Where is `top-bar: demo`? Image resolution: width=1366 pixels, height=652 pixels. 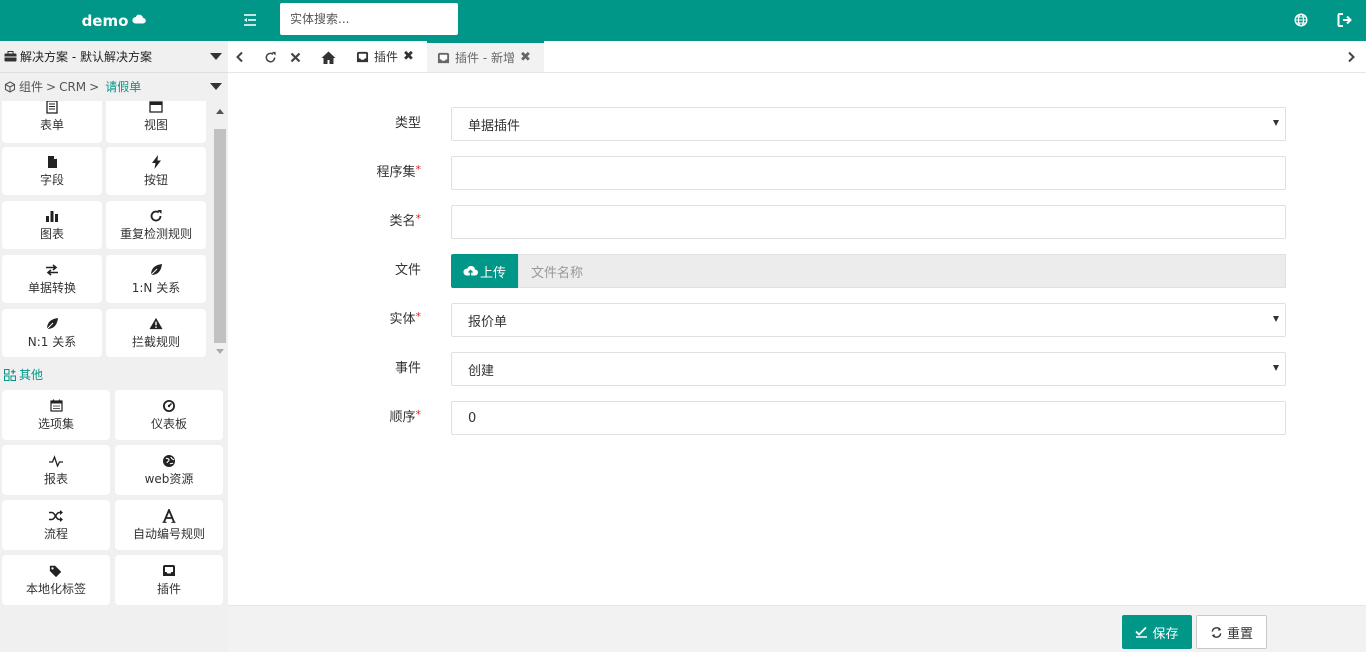 top-bar: demo is located at coordinates (683, 20).